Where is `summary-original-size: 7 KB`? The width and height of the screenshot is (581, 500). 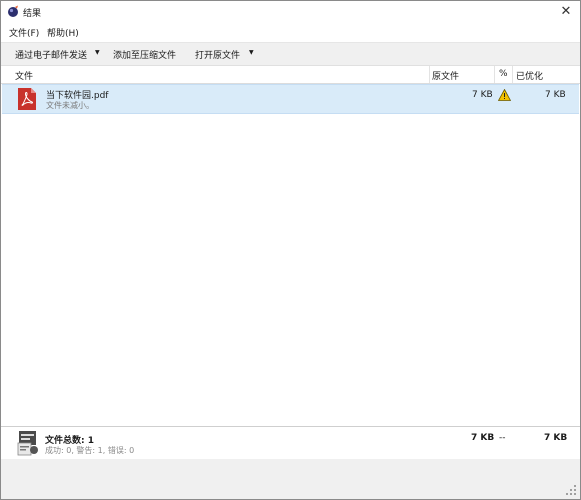 summary-original-size: 7 KB is located at coordinates (483, 438).